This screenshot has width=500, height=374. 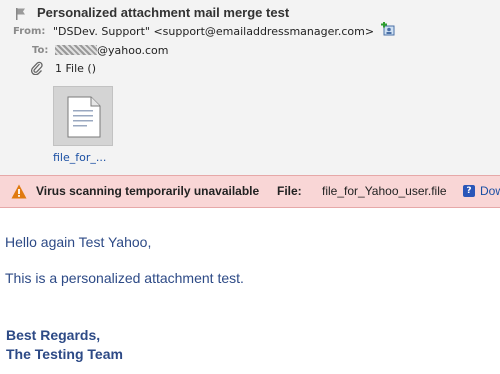 I want to click on alert-file-name: file_for_Yahoo_user.file, so click(x=384, y=191).